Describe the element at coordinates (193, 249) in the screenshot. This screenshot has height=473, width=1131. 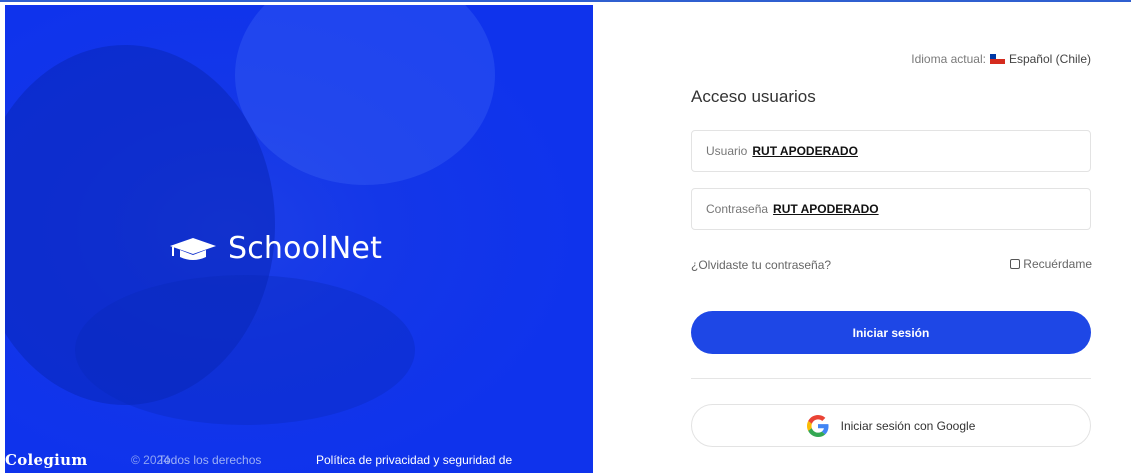
I see `graduation-cap-icon` at that location.